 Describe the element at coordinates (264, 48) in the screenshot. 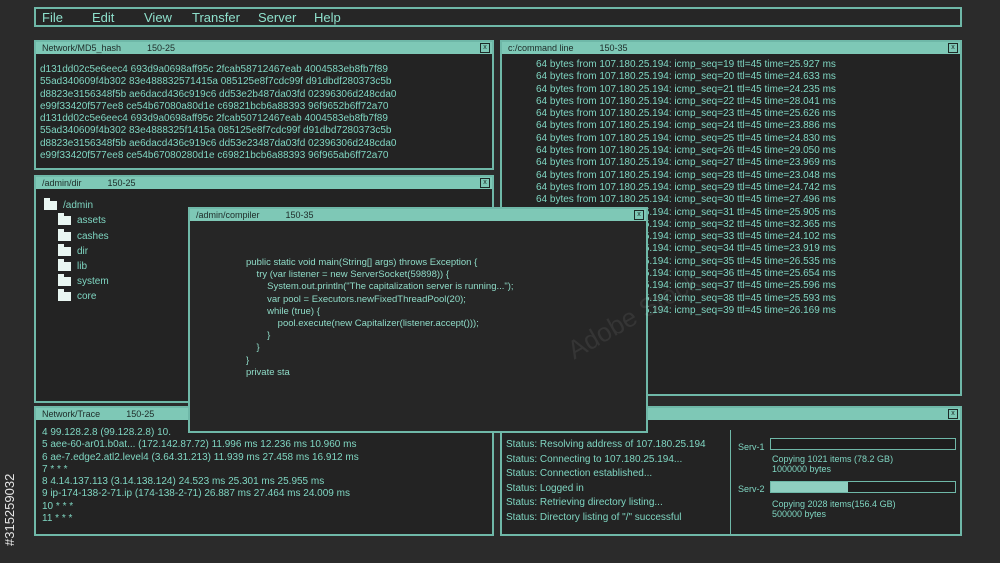

I see `md5-titlebar: Network/MD5_hash 150-25 x` at that location.